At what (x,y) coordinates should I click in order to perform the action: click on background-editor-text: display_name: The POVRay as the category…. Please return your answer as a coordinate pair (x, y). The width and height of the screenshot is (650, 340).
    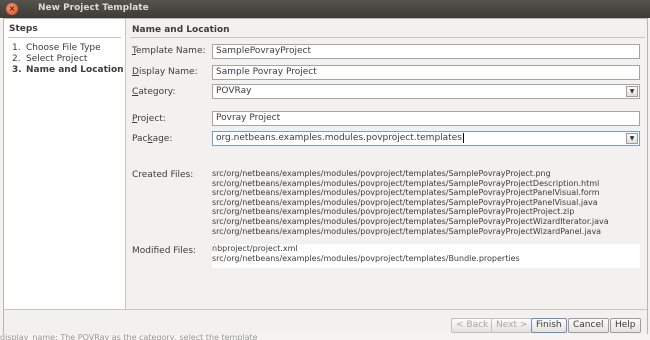
    Looking at the image, I should click on (325, 337).